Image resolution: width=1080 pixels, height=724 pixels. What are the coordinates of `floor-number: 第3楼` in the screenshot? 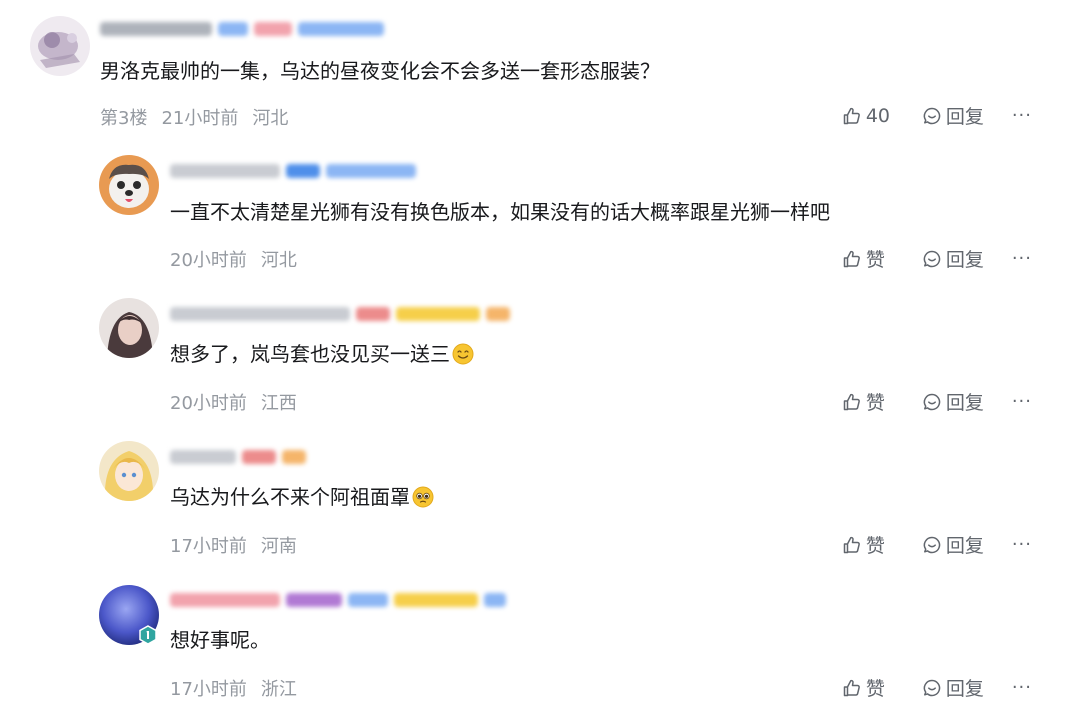 It's located at (124, 118).